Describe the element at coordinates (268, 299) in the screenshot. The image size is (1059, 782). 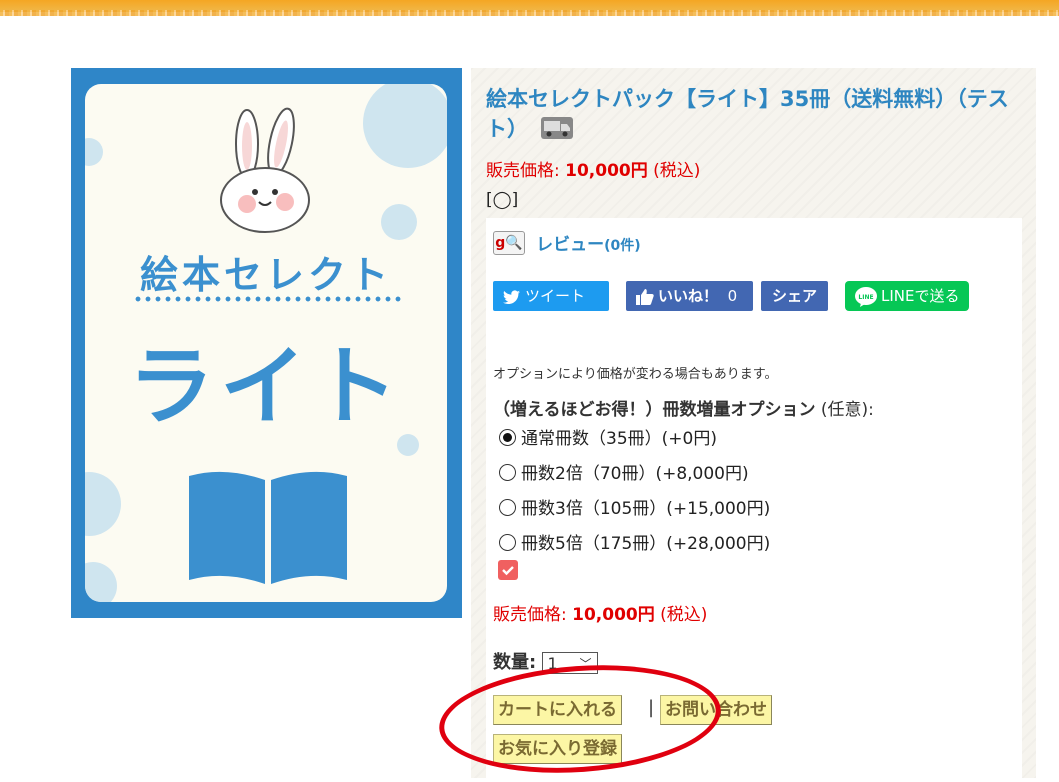
I see `image-dotted-line` at that location.